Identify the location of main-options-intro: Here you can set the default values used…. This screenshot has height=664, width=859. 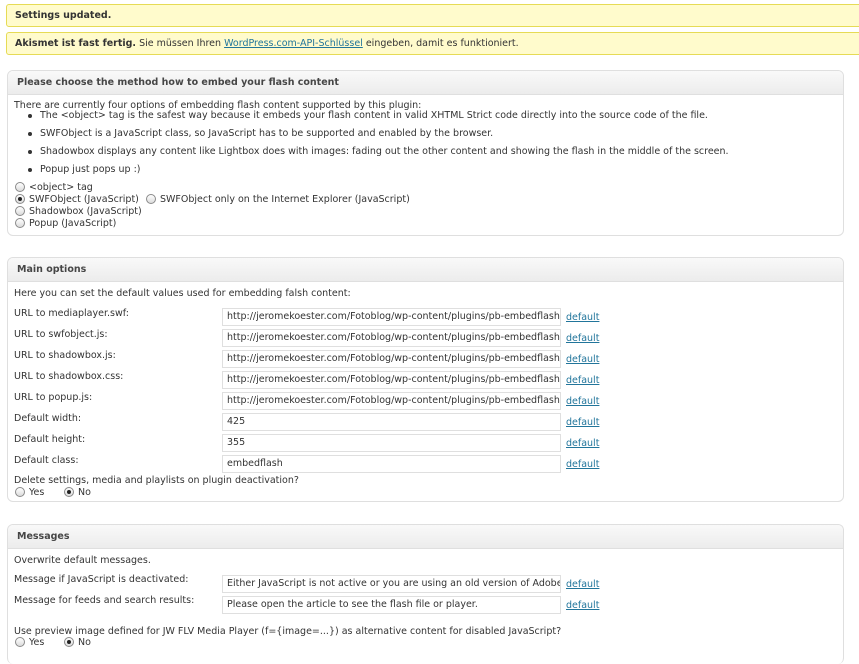
(182, 293).